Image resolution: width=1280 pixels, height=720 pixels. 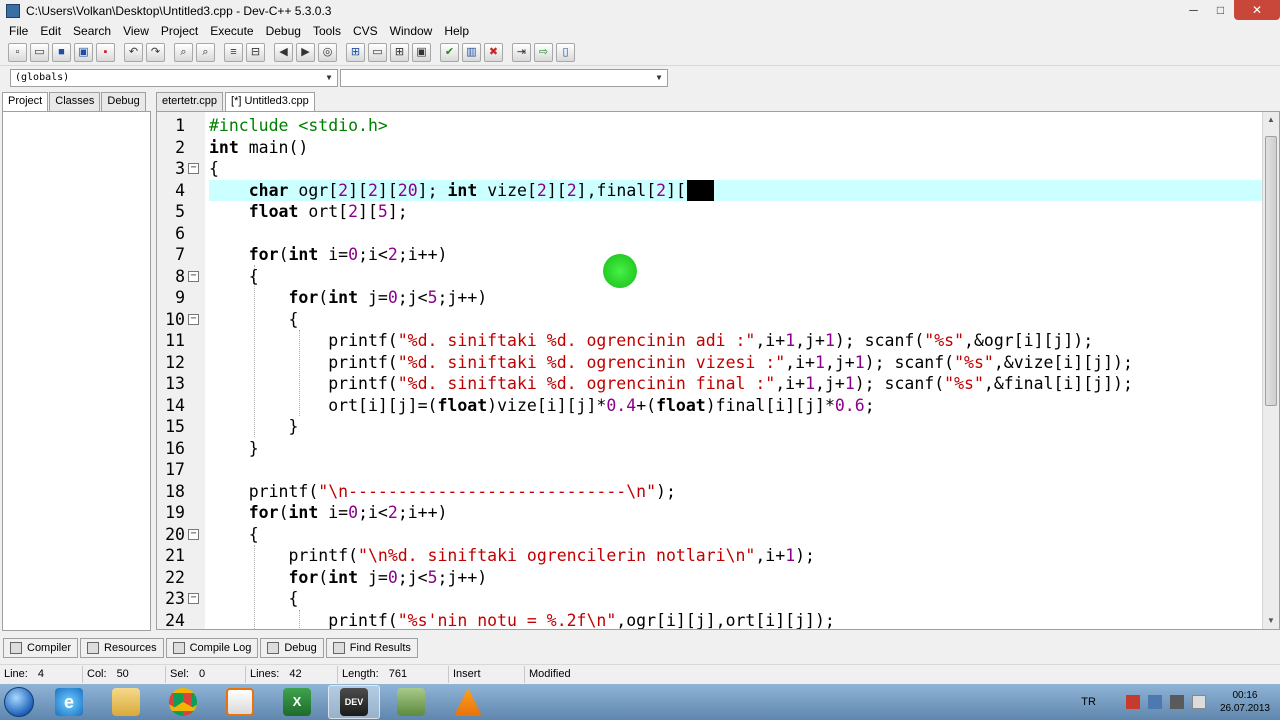 What do you see at coordinates (41, 648) in the screenshot?
I see `tab-compiler: Compiler` at bounding box center [41, 648].